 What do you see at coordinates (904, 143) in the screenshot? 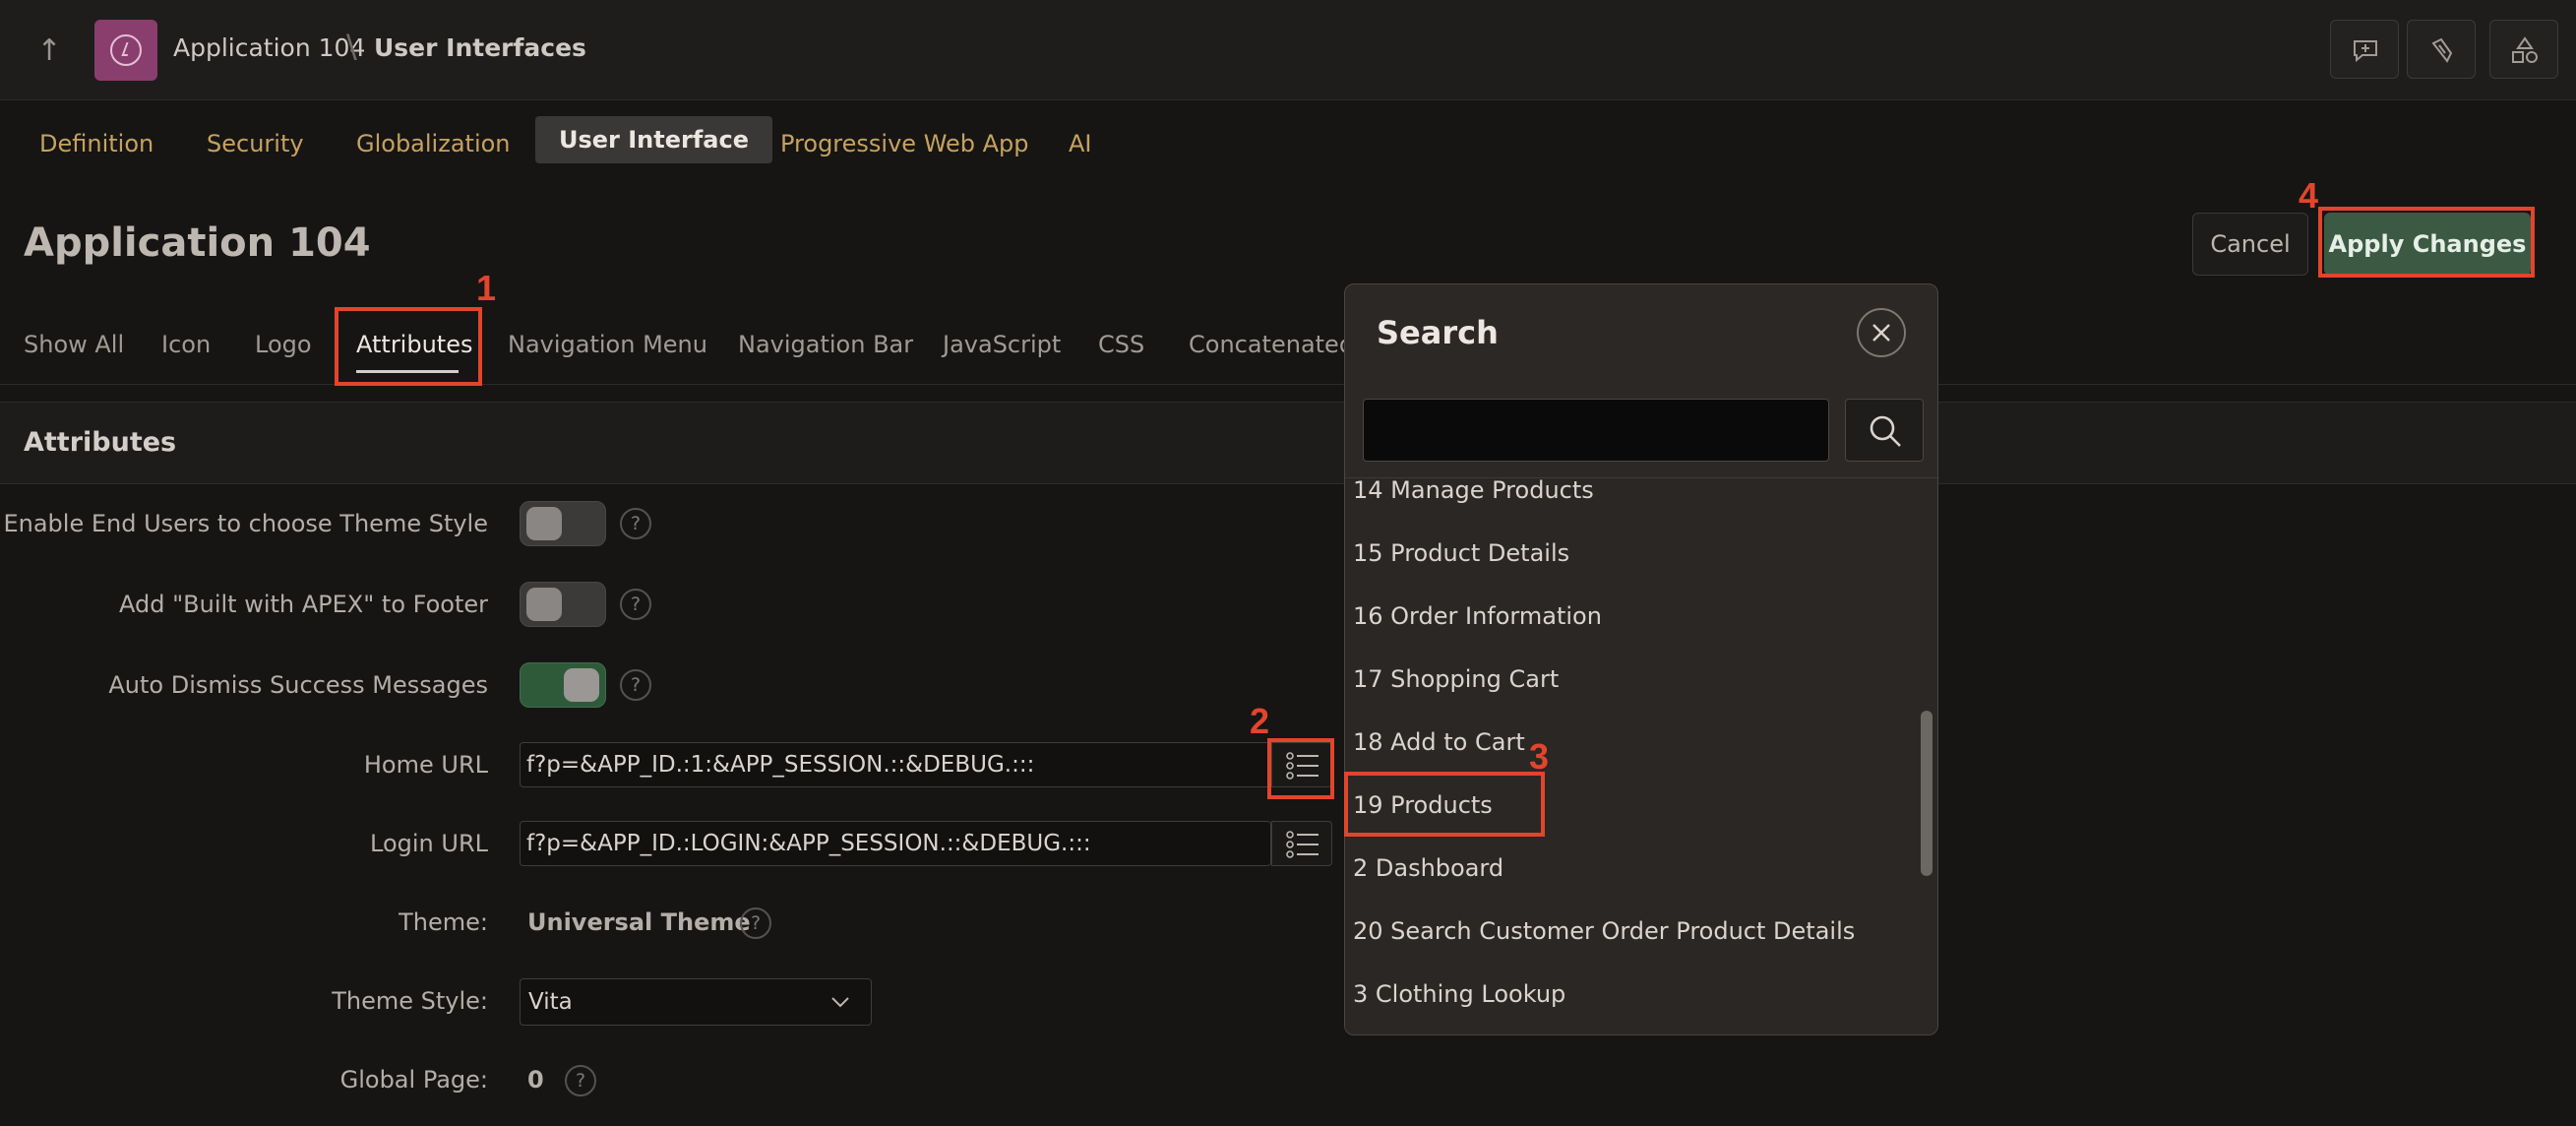
I see `tab-progressive-web-app: Progressive Web App` at bounding box center [904, 143].